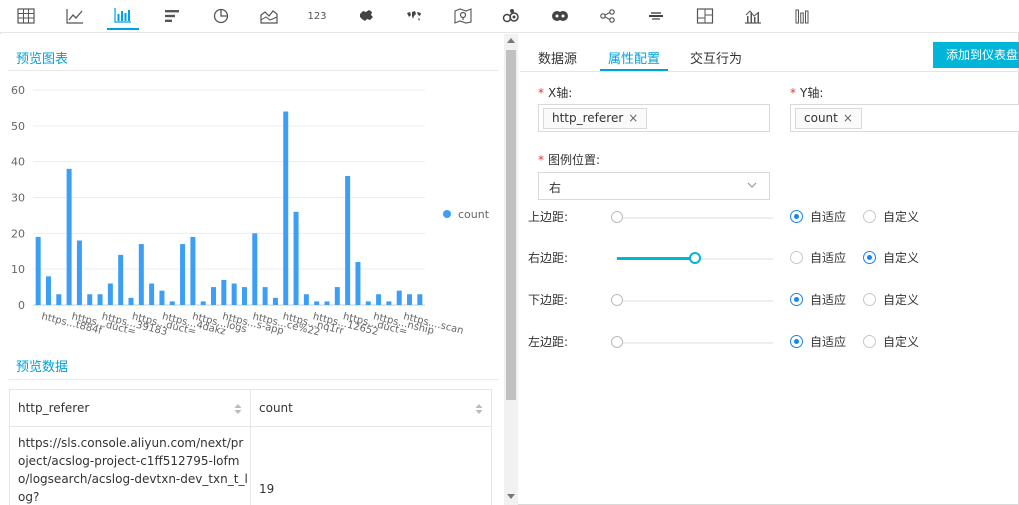 This screenshot has height=505, width=1019. I want to click on radar-icon, so click(753, 16).